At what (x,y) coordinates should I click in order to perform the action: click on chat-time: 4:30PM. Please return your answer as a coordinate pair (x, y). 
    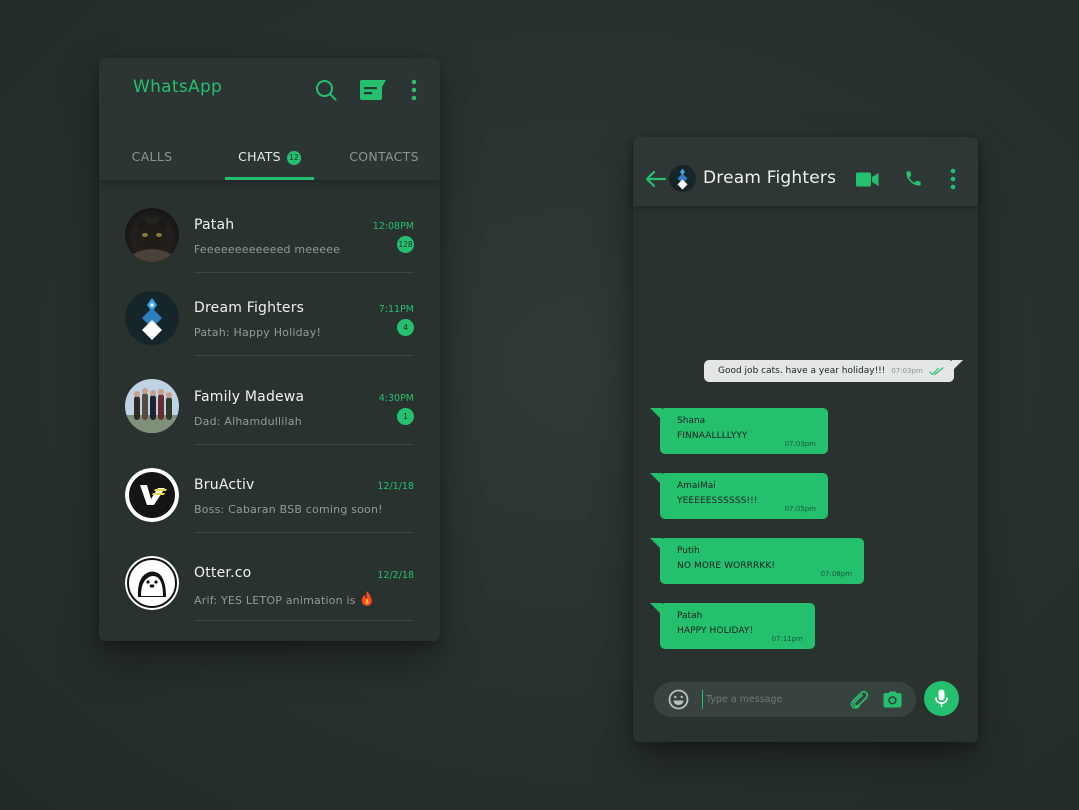
    Looking at the image, I should click on (396, 398).